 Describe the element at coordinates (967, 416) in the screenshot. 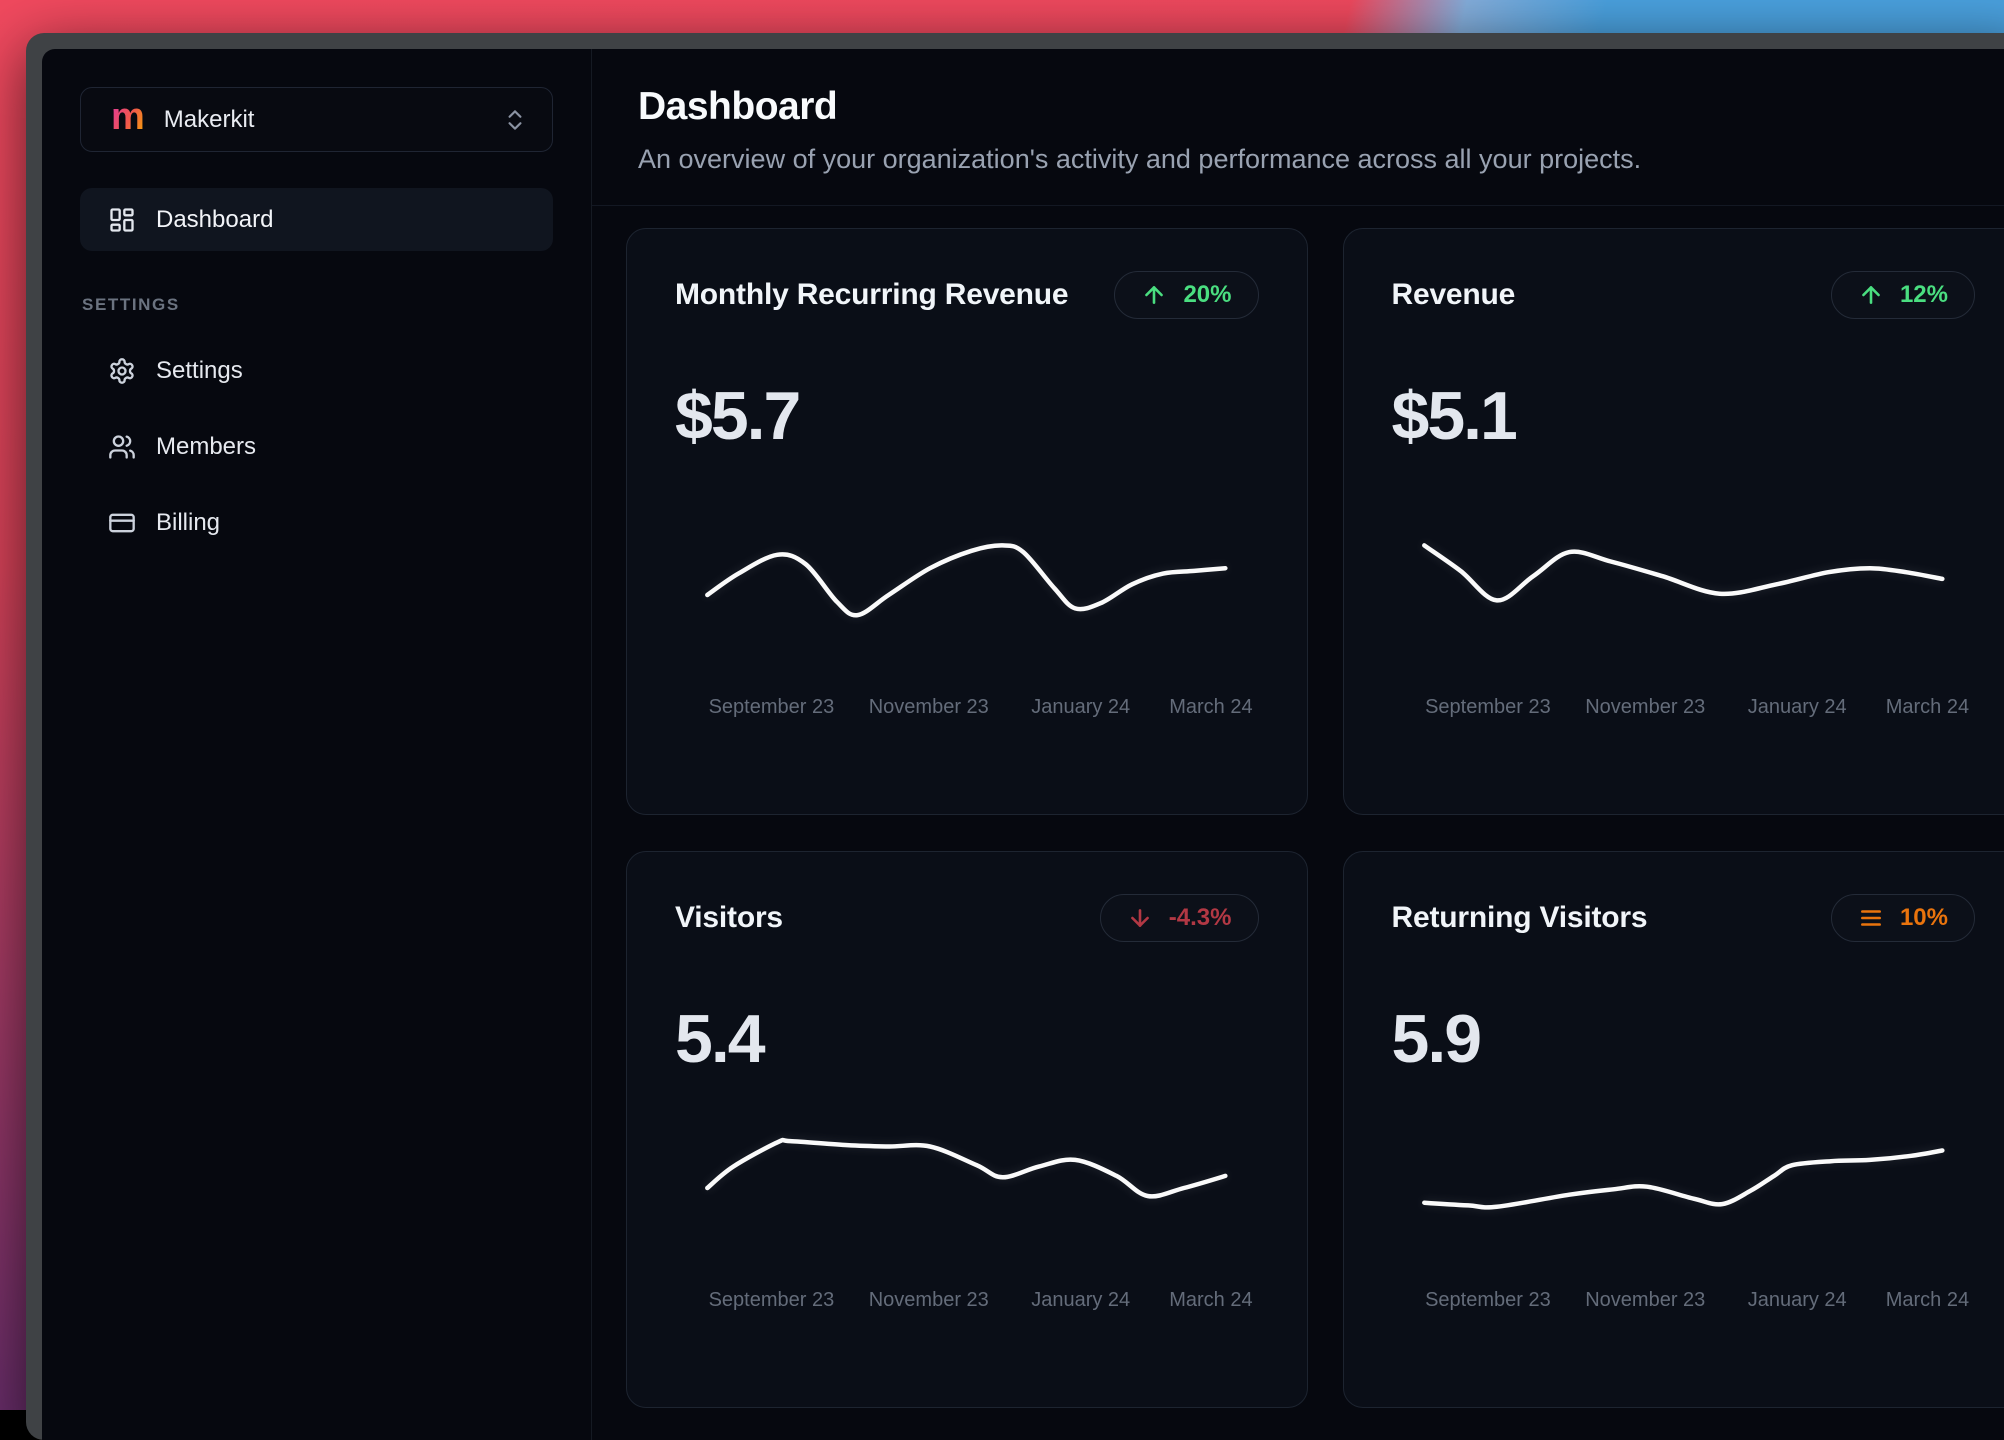

I see `metric-value: $5.7` at that location.